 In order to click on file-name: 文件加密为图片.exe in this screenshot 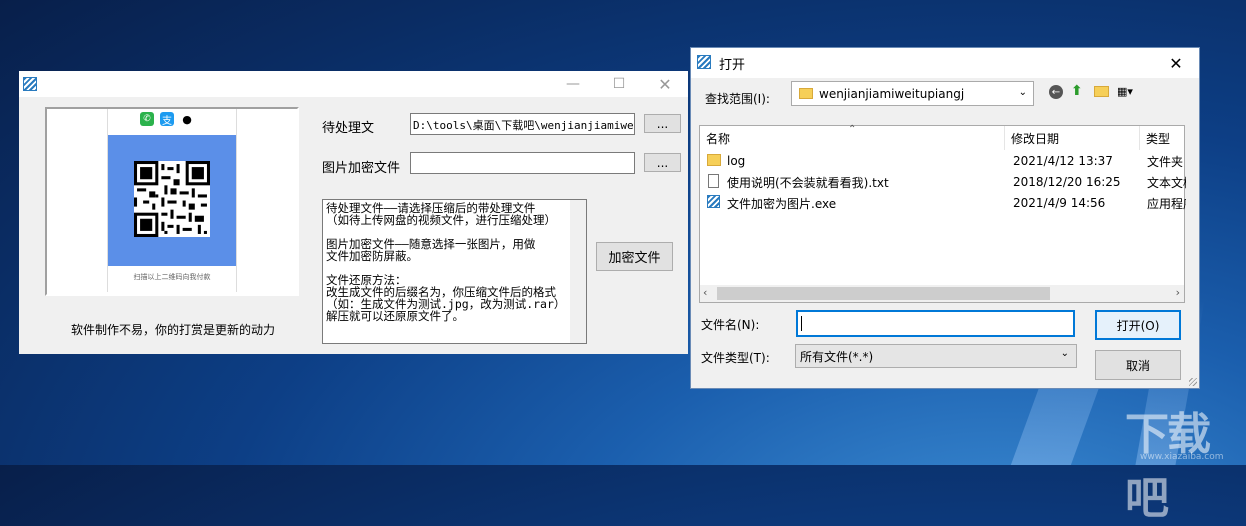, I will do `click(782, 203)`.